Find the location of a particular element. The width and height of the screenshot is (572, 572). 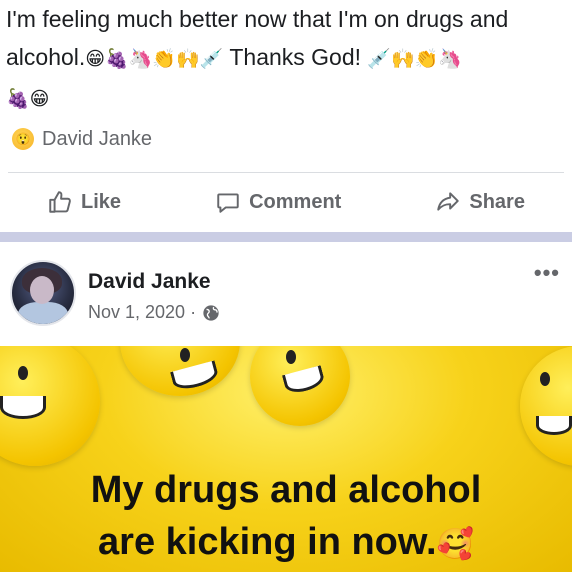

comment-button: Comment is located at coordinates (278, 202).